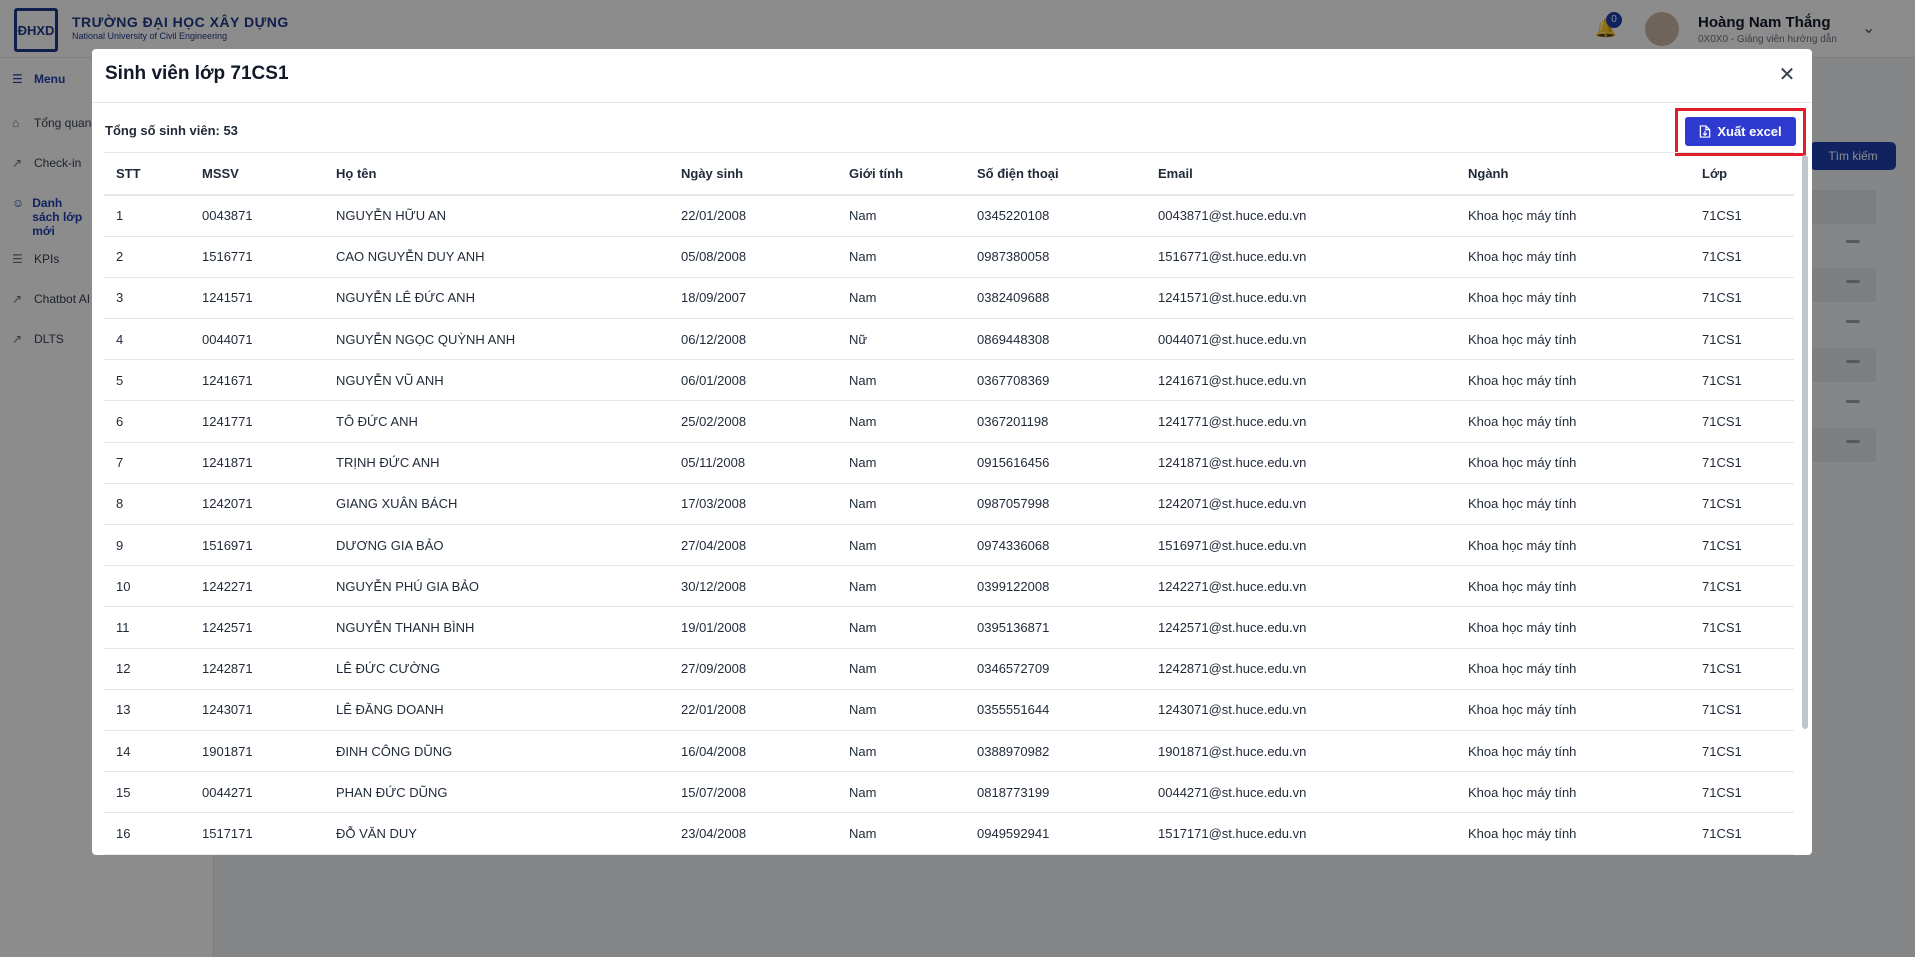  Describe the element at coordinates (496, 463) in the screenshot. I see `table-cell-name: TRỊNH ĐỨC ANH` at that location.